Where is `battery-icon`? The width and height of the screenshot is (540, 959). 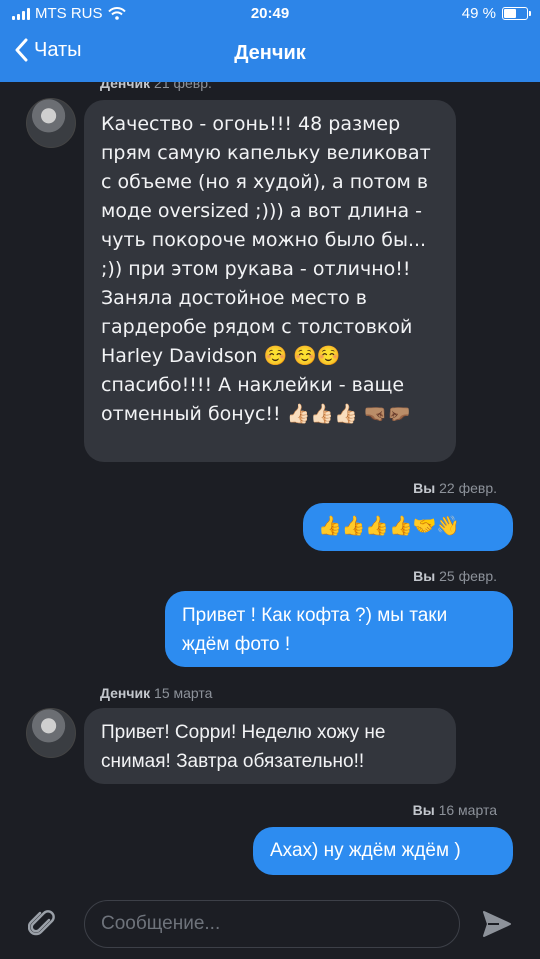
battery-icon is located at coordinates (516, 13).